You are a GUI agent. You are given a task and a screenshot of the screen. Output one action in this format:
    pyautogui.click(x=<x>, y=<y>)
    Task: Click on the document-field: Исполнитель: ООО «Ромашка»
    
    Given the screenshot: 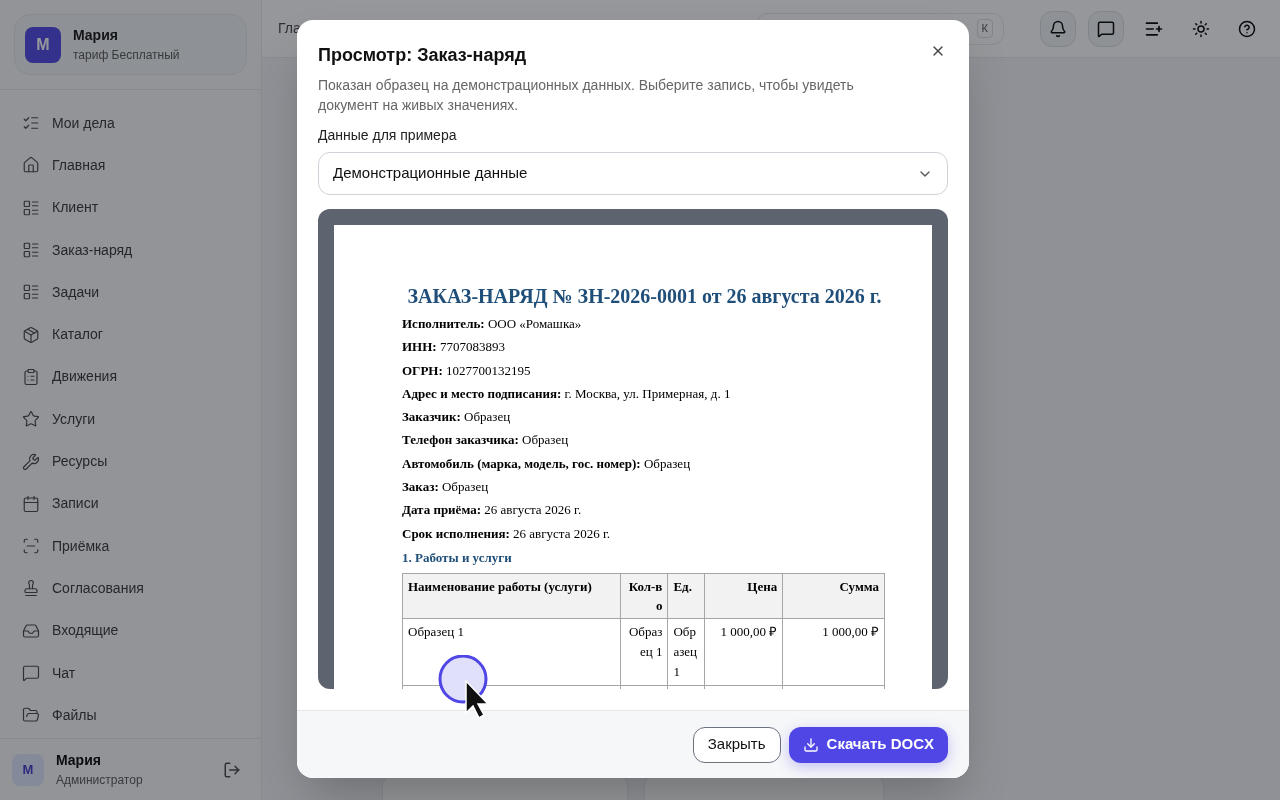 What is the action you would take?
    pyautogui.click(x=644, y=324)
    